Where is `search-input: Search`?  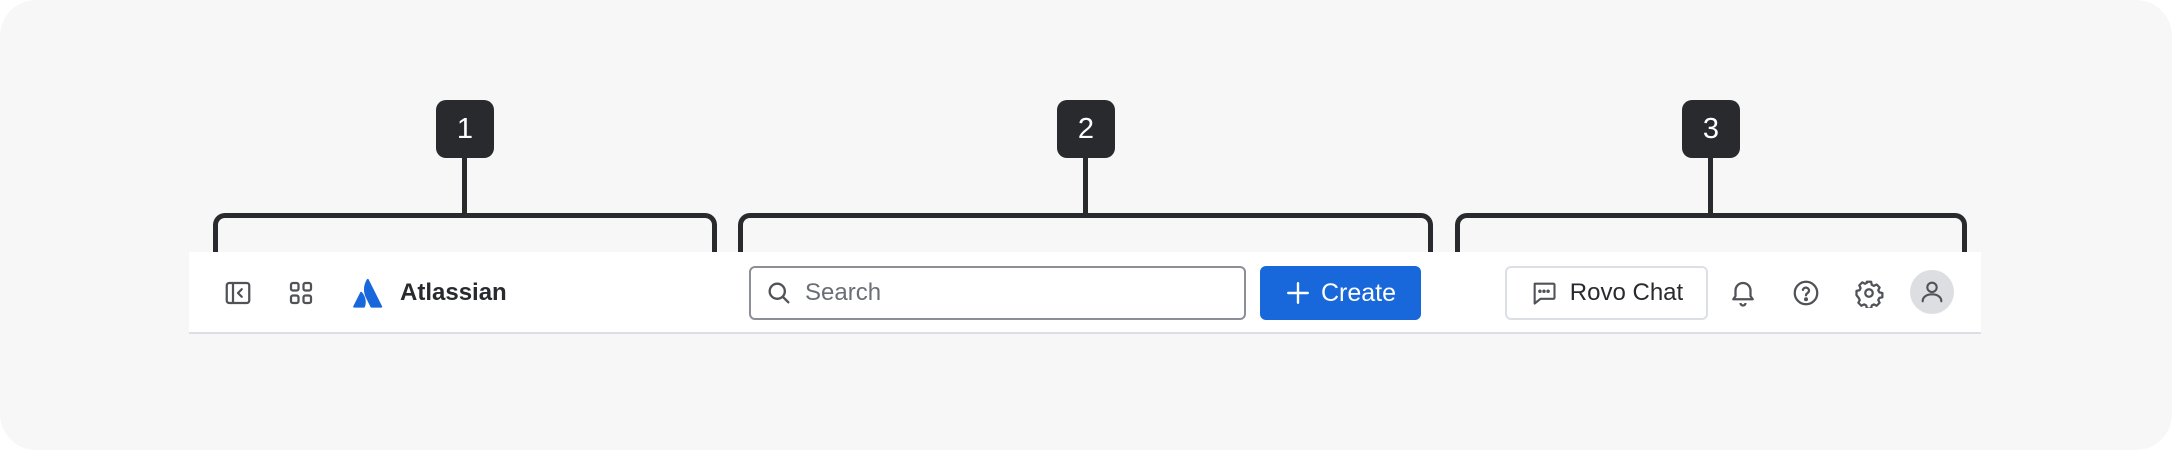
search-input: Search is located at coordinates (997, 293).